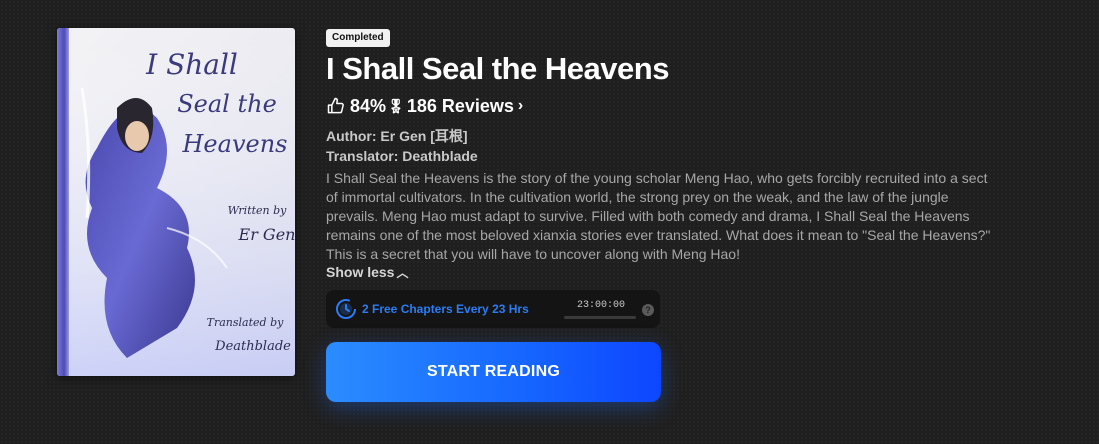 This screenshot has width=1099, height=444. I want to click on cover-author: Er Gen, so click(266, 234).